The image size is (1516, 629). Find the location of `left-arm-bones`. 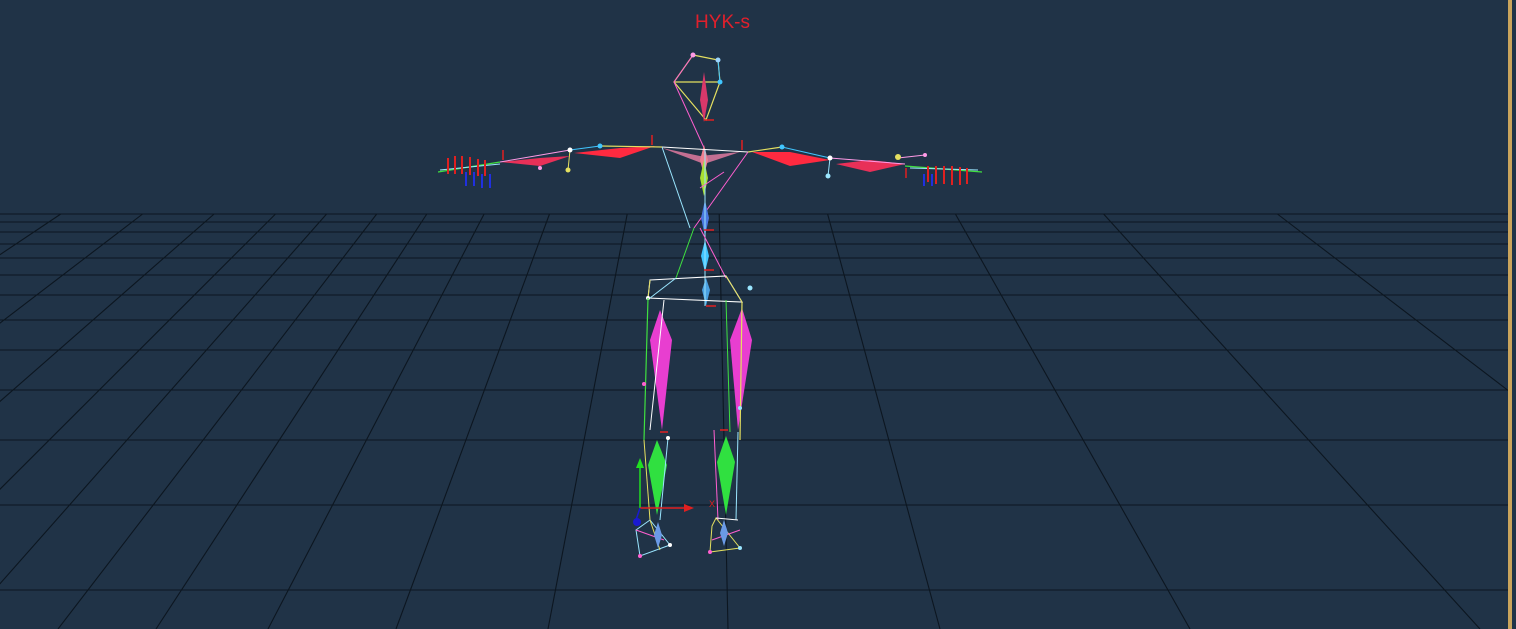

left-arm-bones is located at coordinates (581, 158).